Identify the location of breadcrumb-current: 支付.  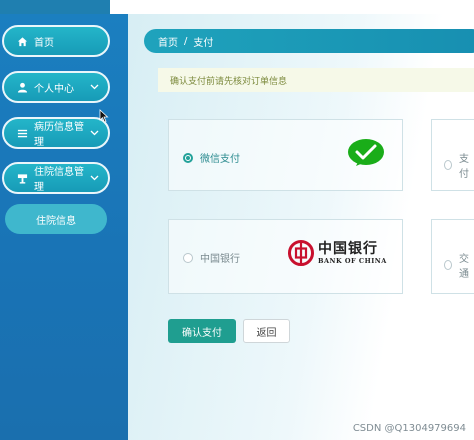
(203, 43).